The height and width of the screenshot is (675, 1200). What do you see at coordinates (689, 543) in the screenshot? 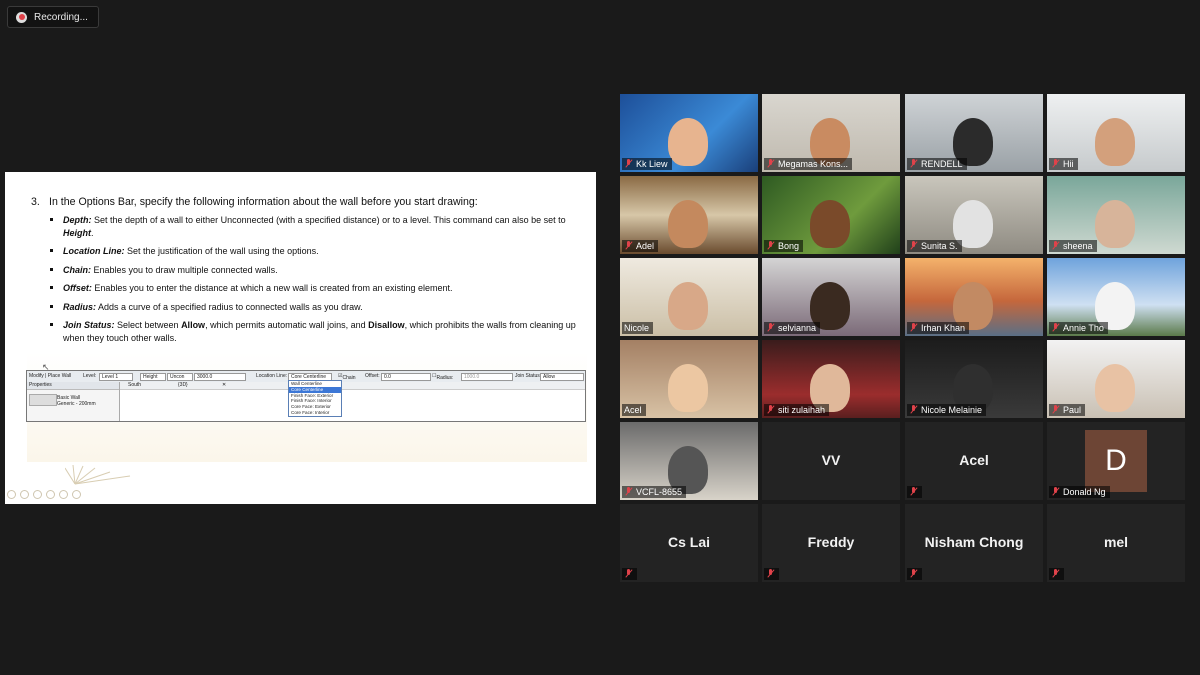
I see `participant-tile: Cs Lai` at bounding box center [689, 543].